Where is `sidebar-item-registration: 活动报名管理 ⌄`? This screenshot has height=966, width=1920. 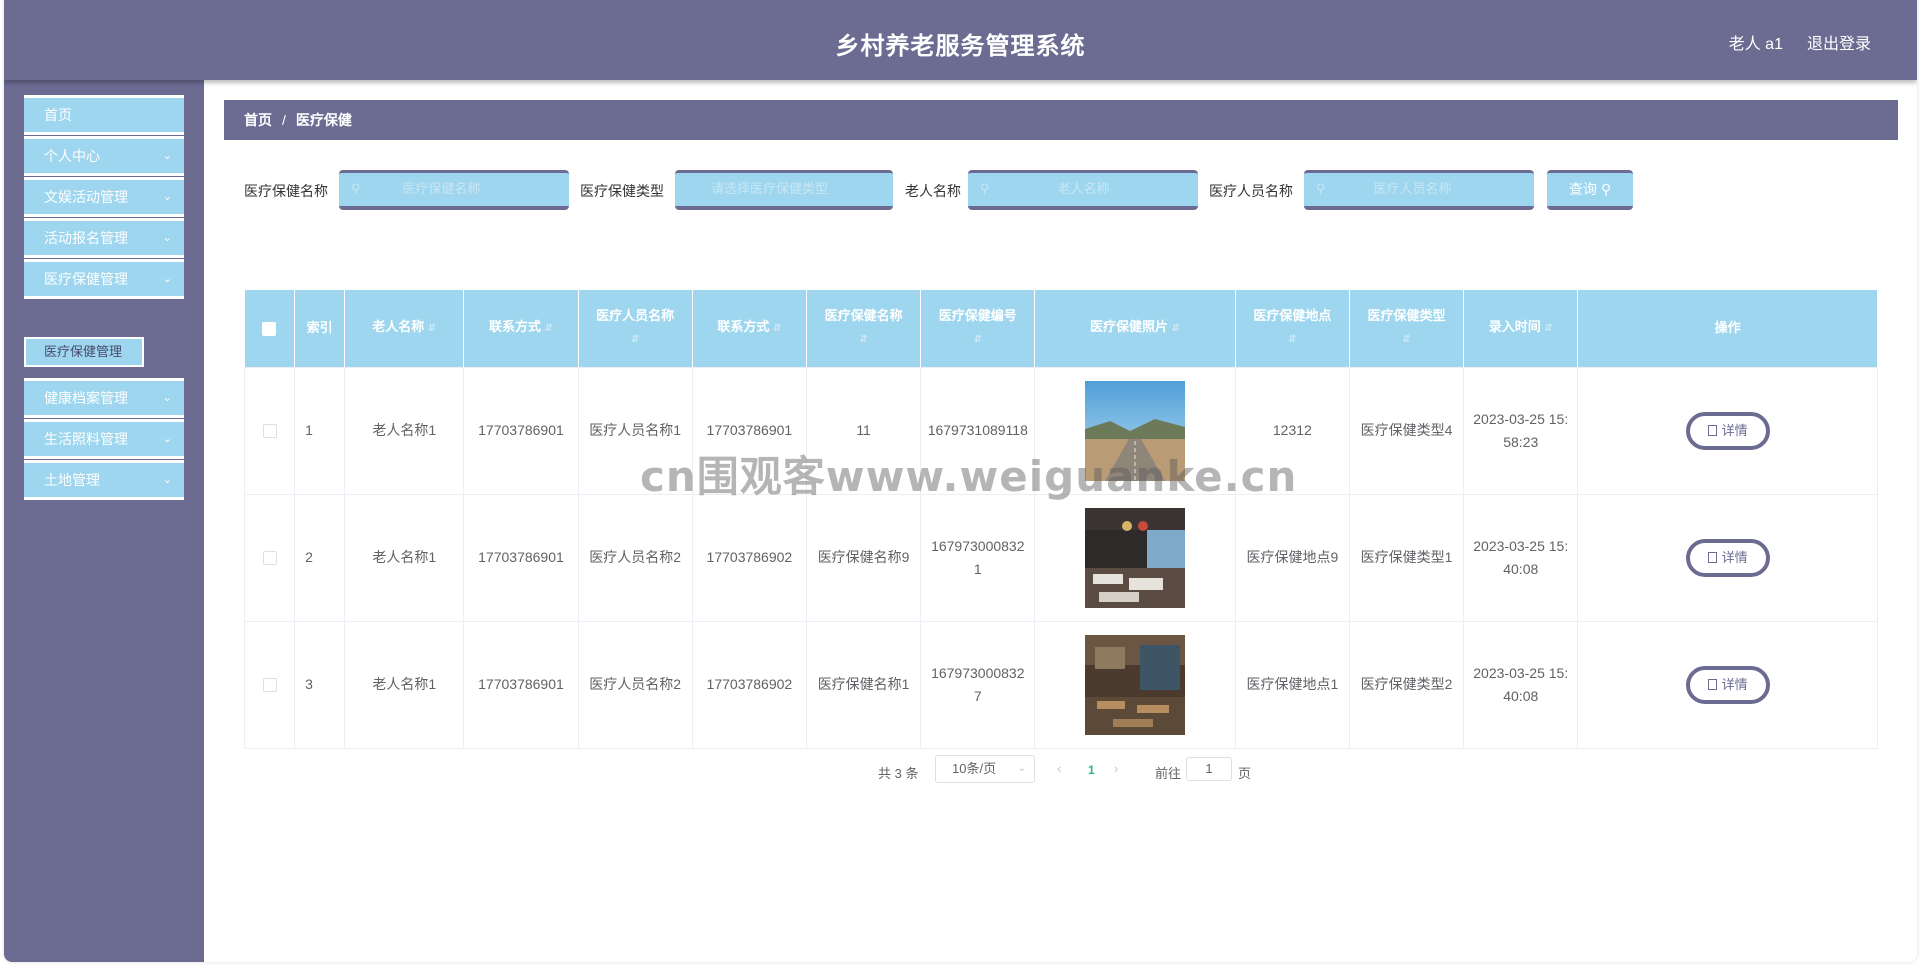
sidebar-item-registration: 活动报名管理 ⌄ is located at coordinates (104, 238).